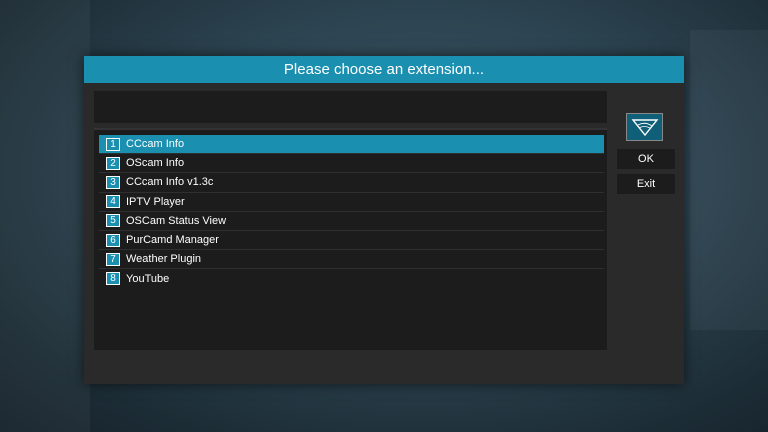 The image size is (768, 432). I want to click on list-item-label: YouTube, so click(148, 278).